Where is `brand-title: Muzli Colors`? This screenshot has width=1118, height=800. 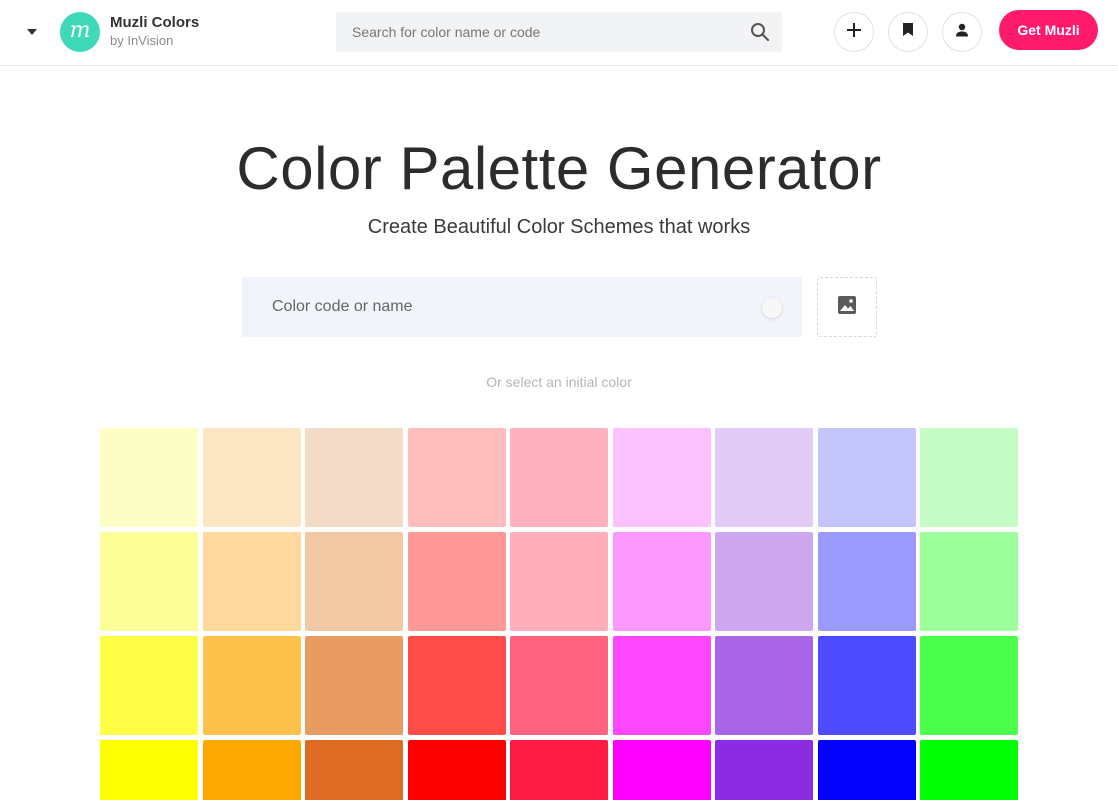 brand-title: Muzli Colors is located at coordinates (155, 22).